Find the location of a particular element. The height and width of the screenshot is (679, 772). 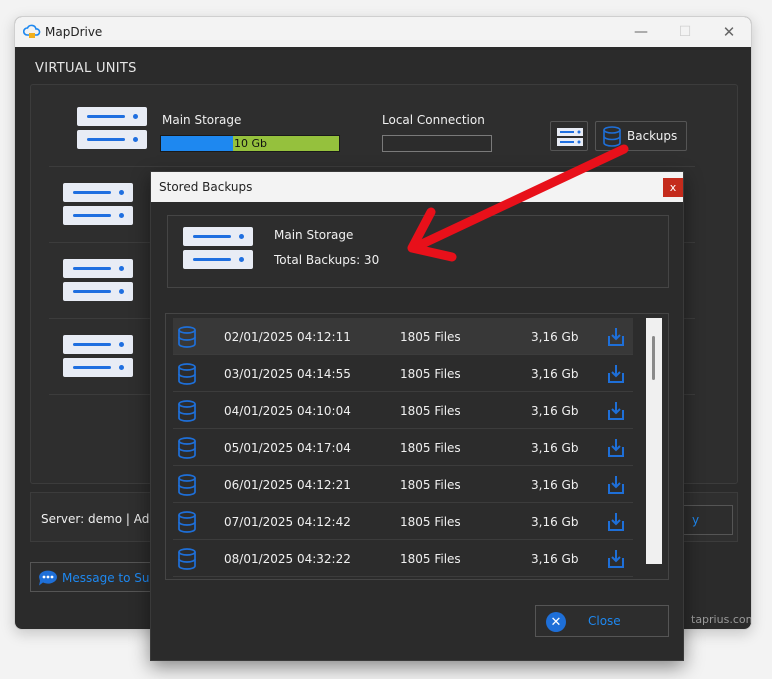

app-title: MapDrive is located at coordinates (74, 32).